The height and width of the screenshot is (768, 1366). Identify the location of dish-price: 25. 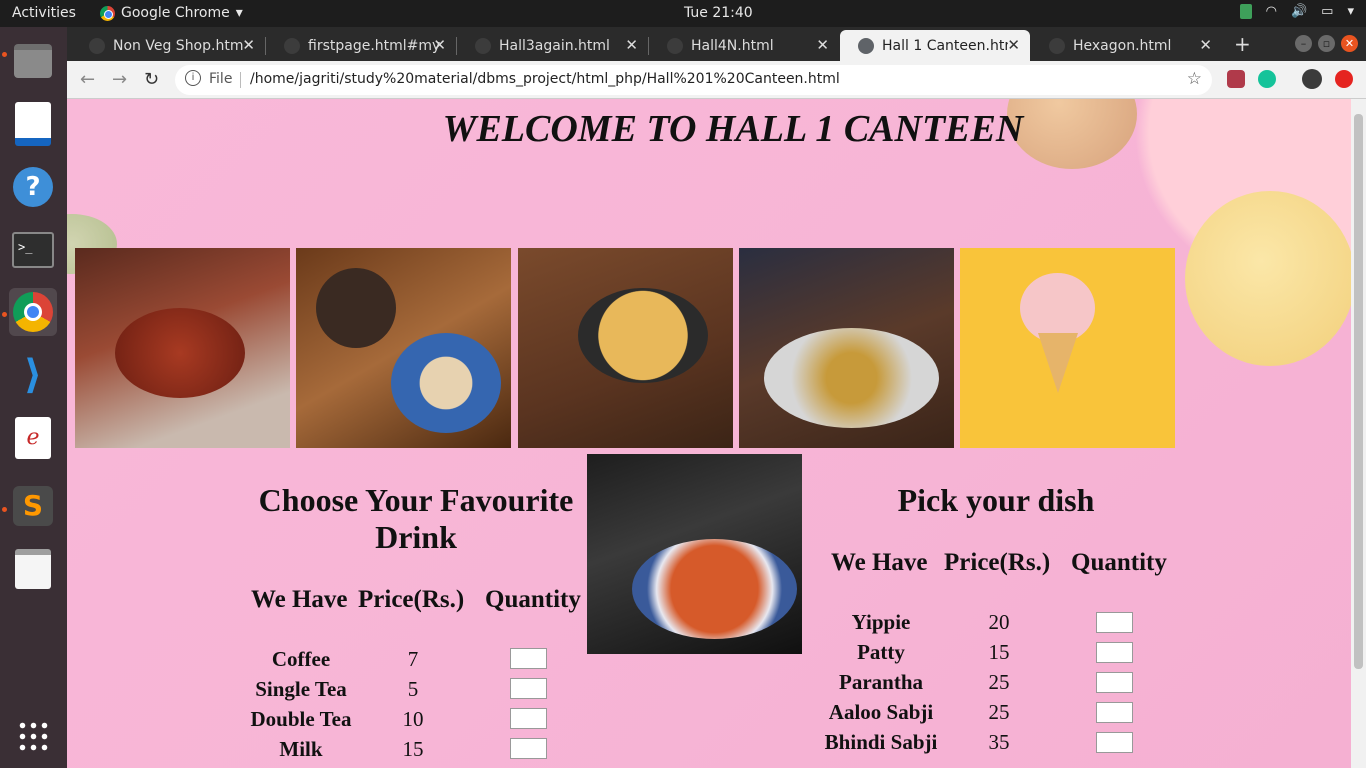
(999, 682).